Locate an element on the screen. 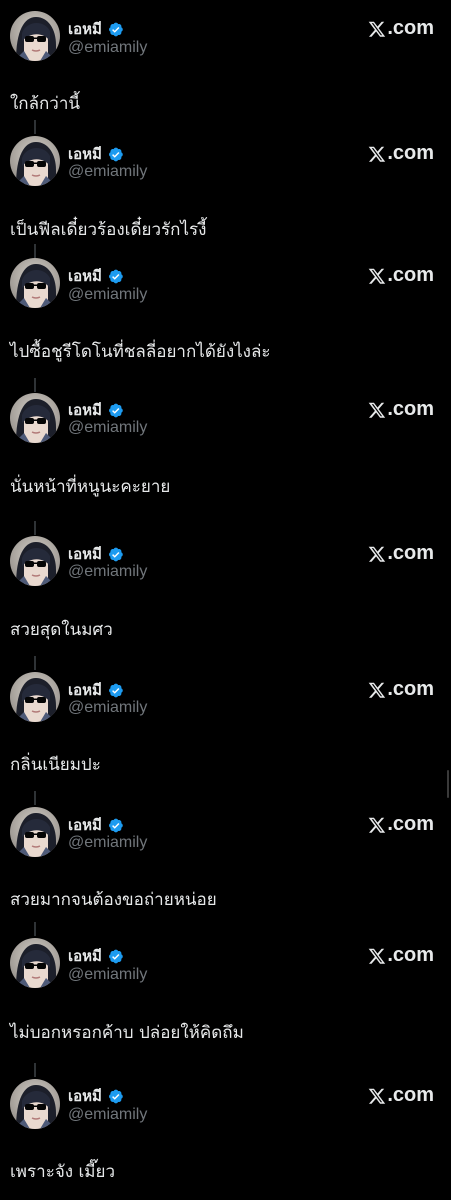 The image size is (451, 1200). tweet-text: ใกล้กว่านี้ is located at coordinates (45, 104).